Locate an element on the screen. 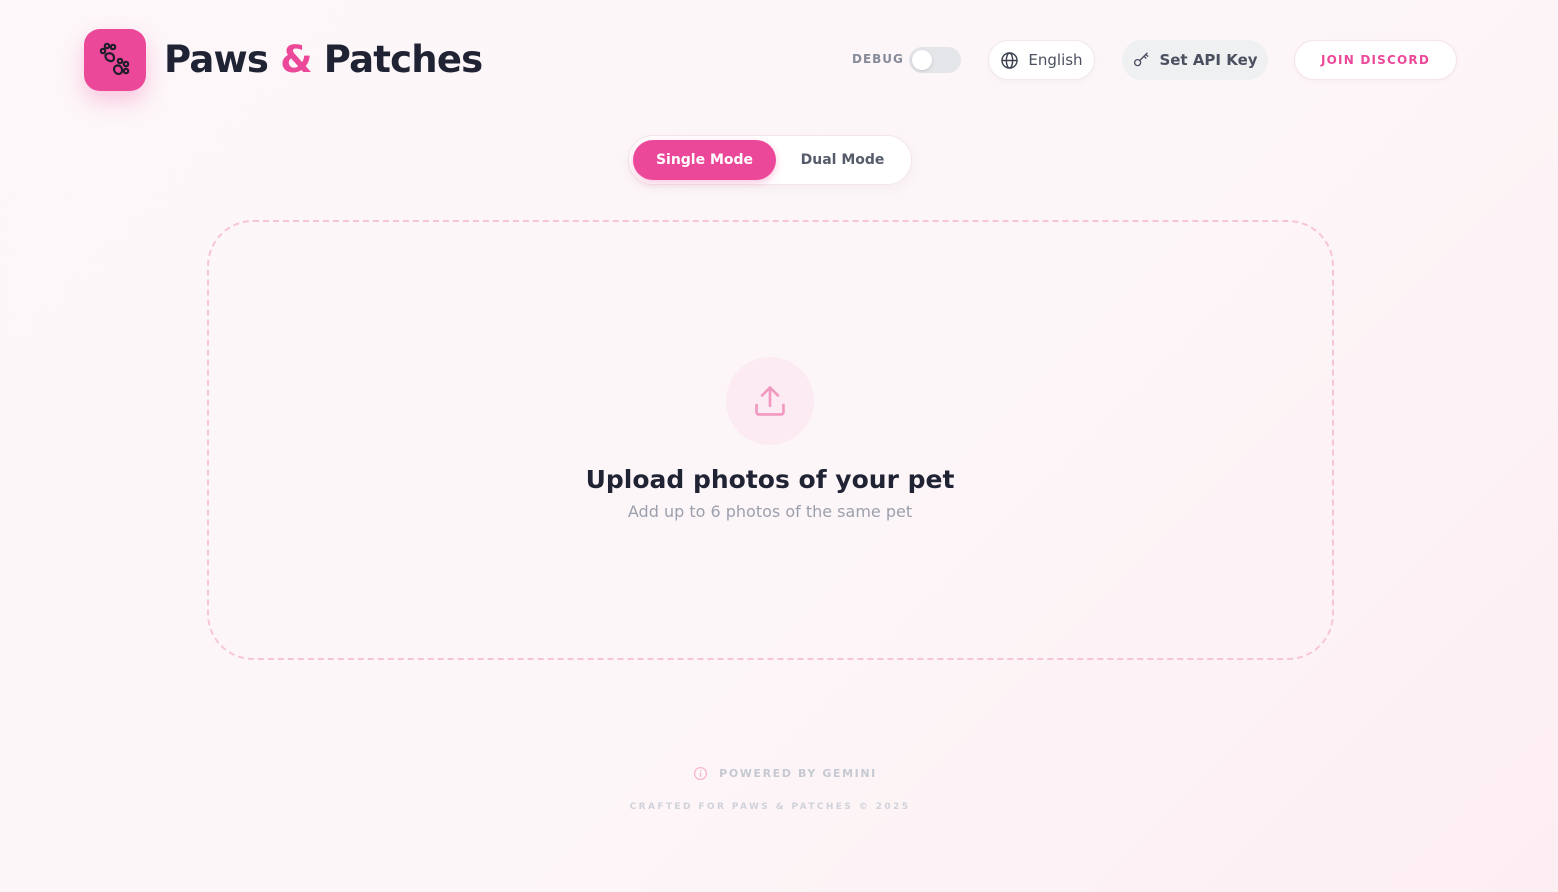 The height and width of the screenshot is (892, 1558). upload-icon-circle is located at coordinates (770, 401).